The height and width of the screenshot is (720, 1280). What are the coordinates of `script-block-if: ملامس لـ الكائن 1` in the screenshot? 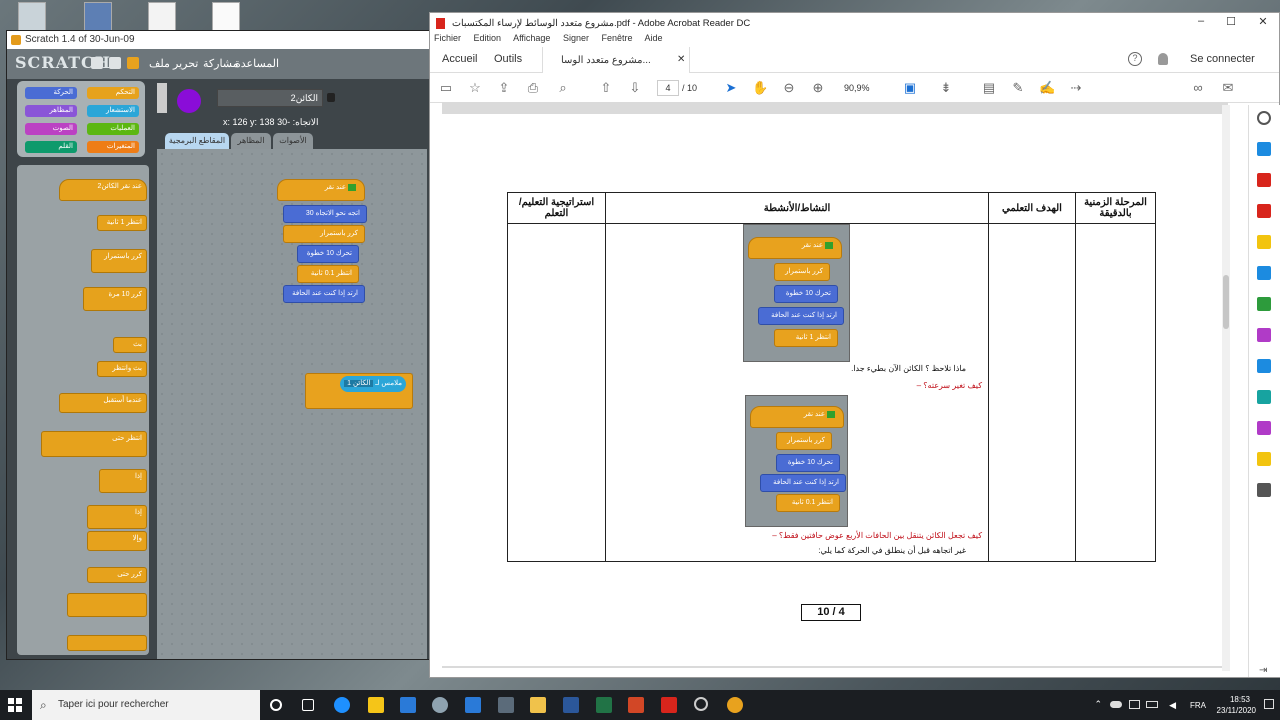 It's located at (359, 391).